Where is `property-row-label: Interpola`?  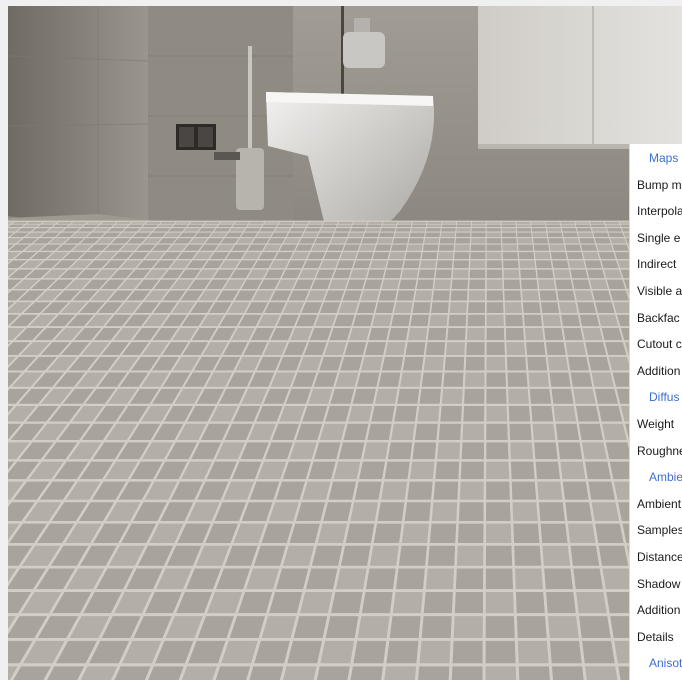
property-row-label: Interpola is located at coordinates (656, 211).